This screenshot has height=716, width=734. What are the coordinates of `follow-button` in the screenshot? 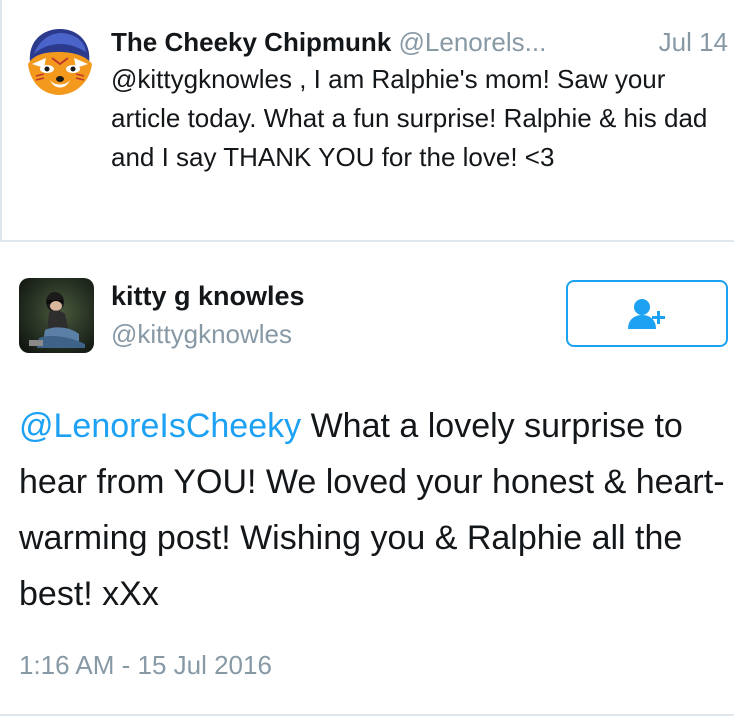 It's located at (647, 313).